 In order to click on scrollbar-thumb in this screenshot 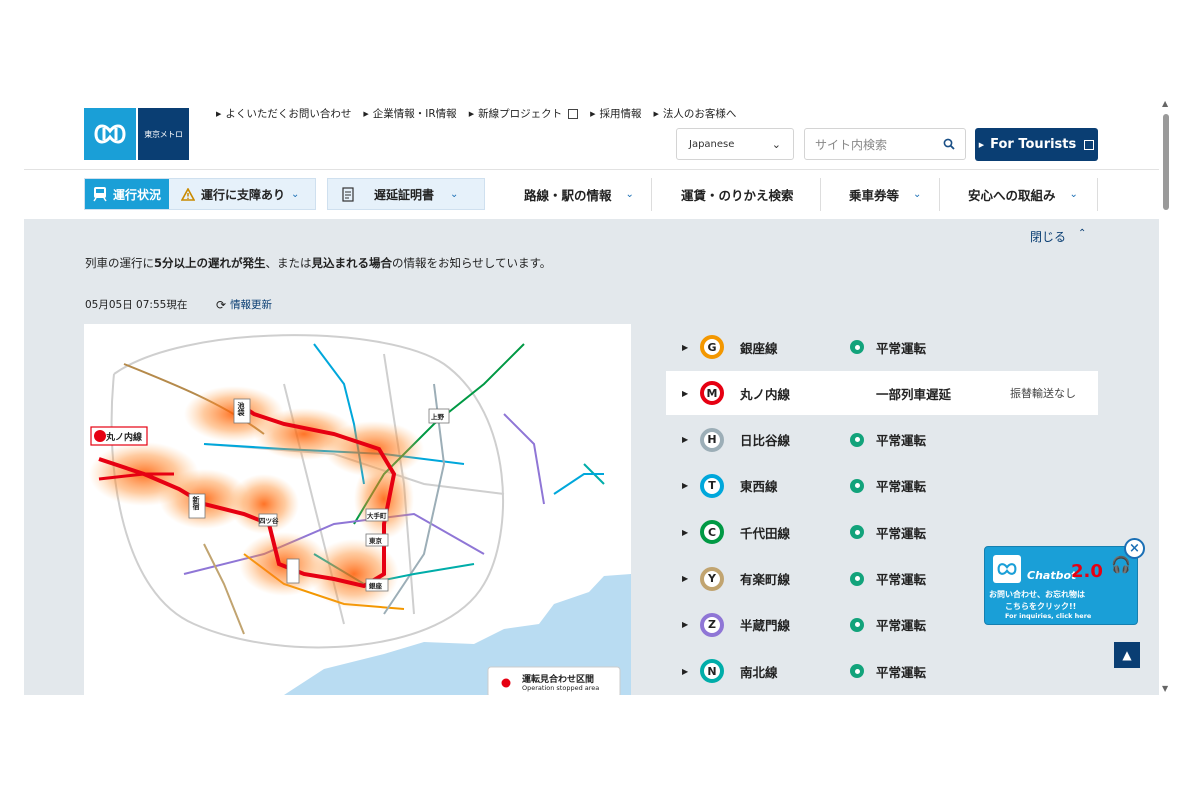, I will do `click(1166, 162)`.